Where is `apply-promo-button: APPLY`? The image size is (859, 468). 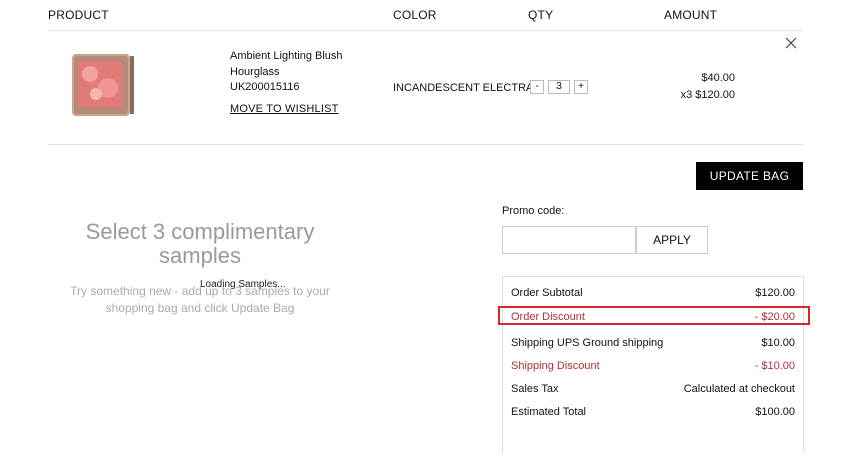 apply-promo-button: APPLY is located at coordinates (672, 240).